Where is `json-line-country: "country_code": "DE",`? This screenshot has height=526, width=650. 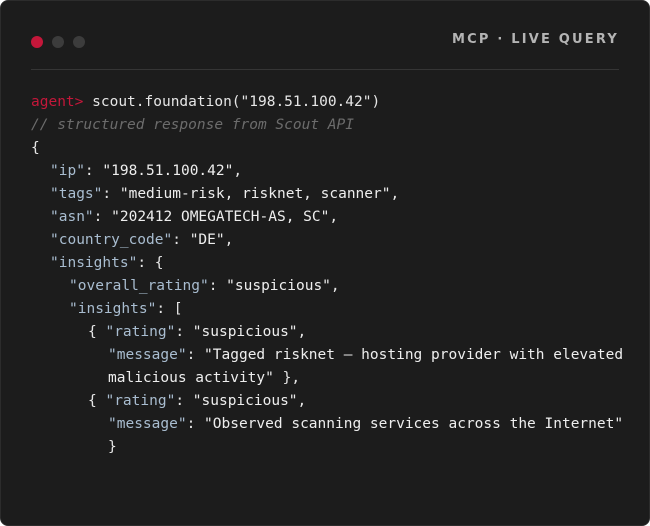
json-line-country: "country_code": "DE", is located at coordinates (142, 240).